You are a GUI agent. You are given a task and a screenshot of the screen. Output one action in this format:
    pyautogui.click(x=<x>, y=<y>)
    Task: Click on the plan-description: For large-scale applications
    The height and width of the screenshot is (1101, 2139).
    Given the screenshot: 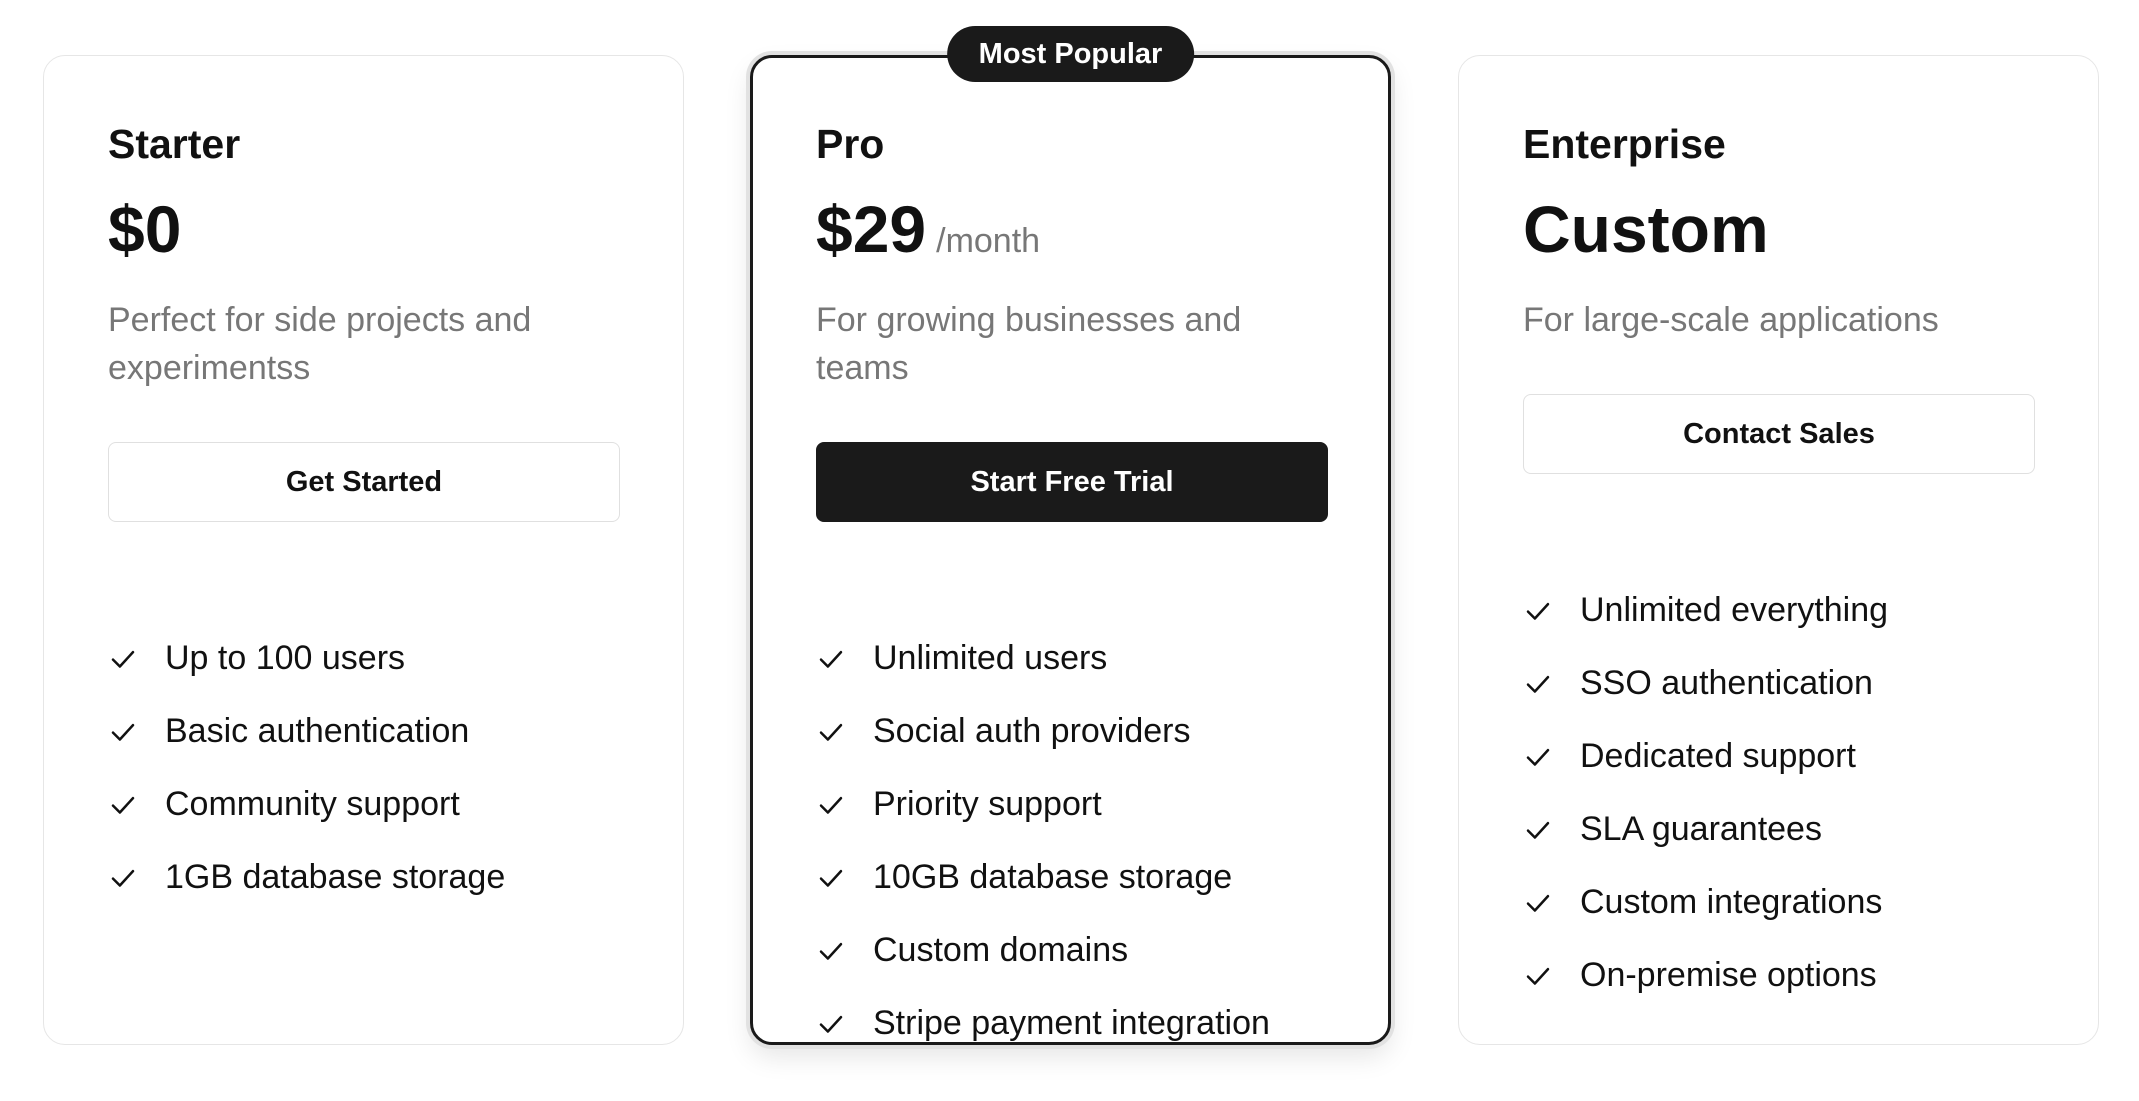 What is the action you would take?
    pyautogui.click(x=1731, y=320)
    